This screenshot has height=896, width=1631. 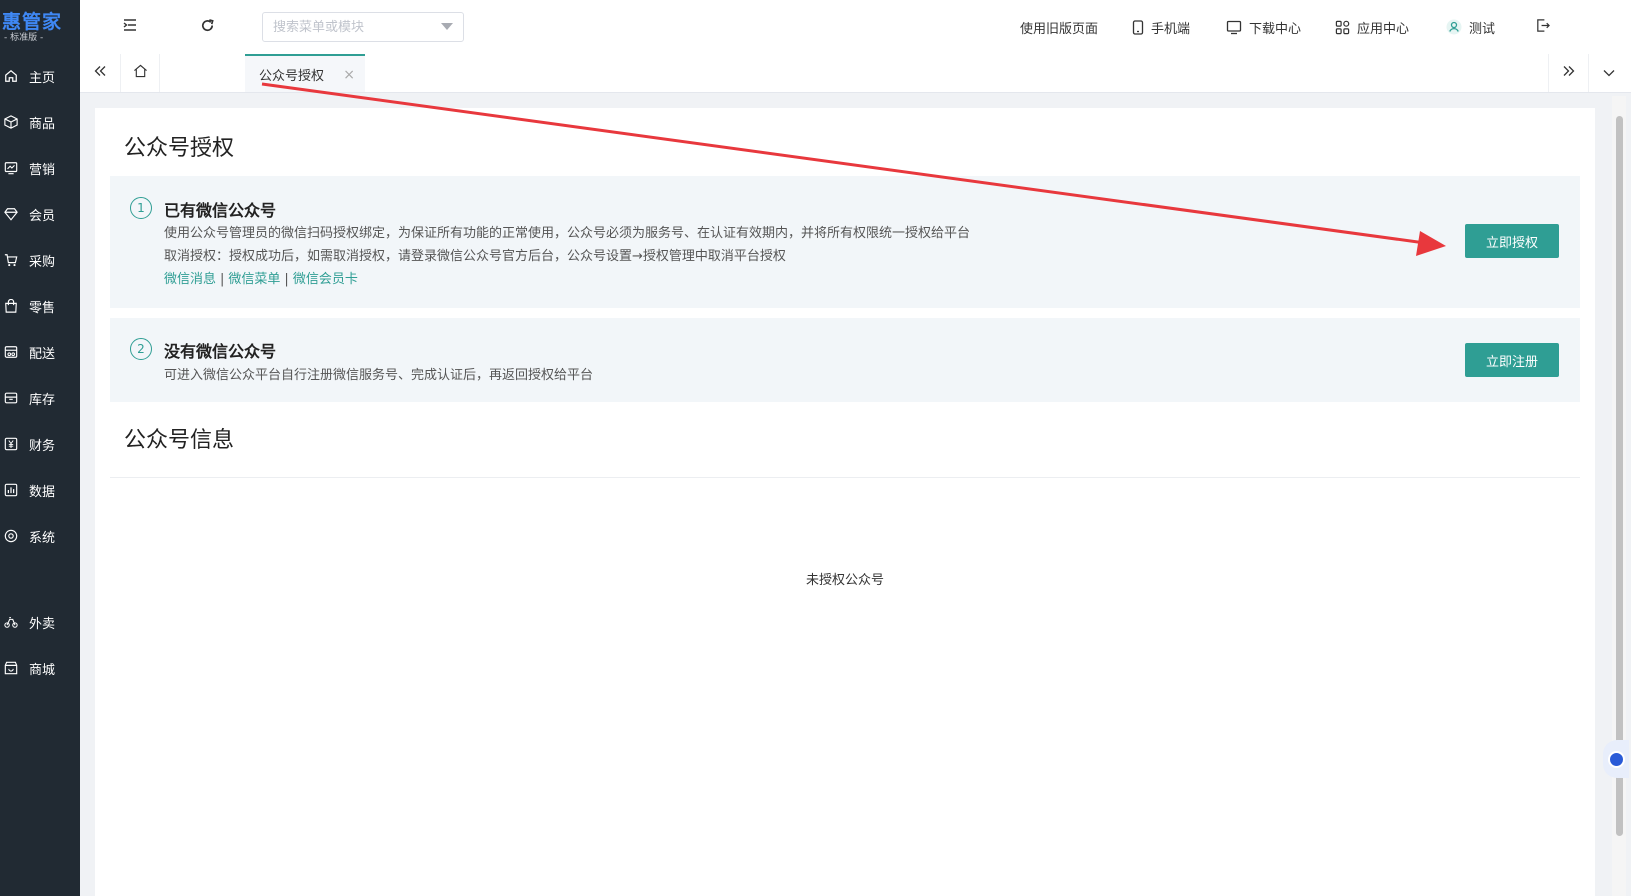 I want to click on sidebar-item-label: 库存, so click(x=42, y=400).